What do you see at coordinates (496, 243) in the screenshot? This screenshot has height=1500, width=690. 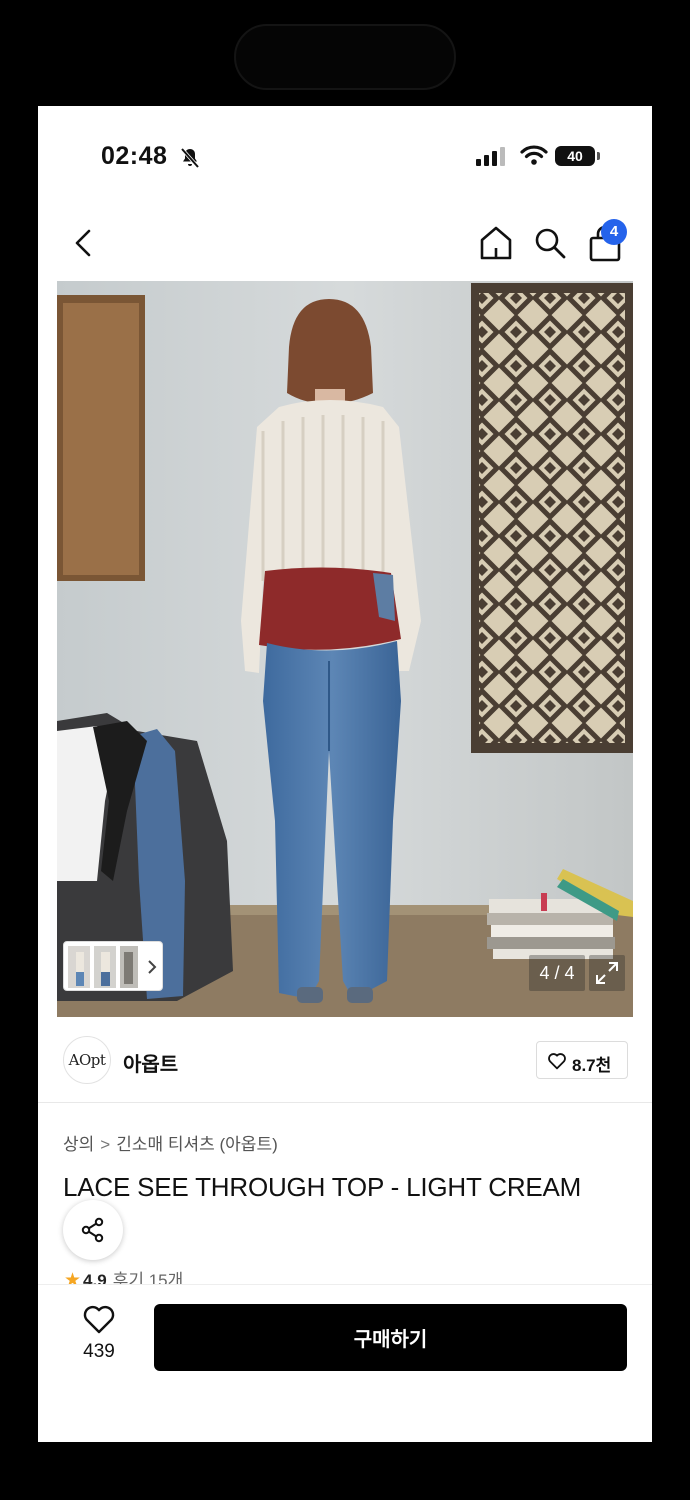 I see `home-icon` at bounding box center [496, 243].